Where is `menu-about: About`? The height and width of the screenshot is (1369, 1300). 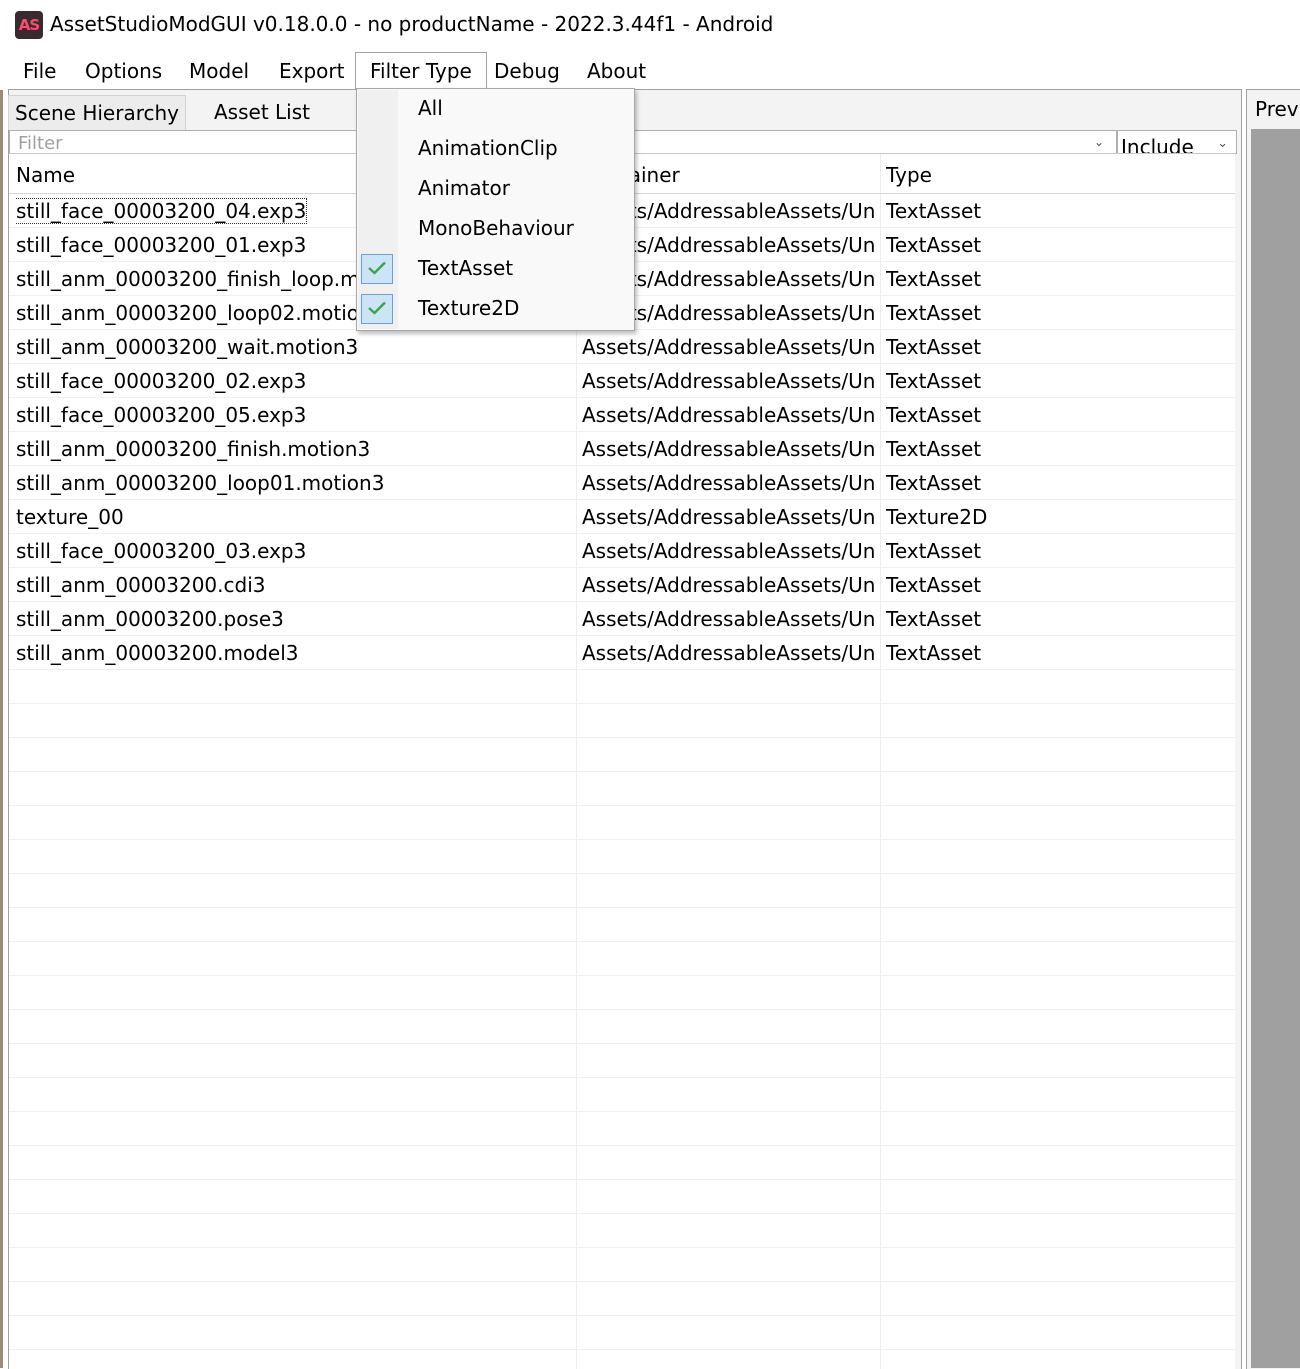
menu-about: About is located at coordinates (616, 70).